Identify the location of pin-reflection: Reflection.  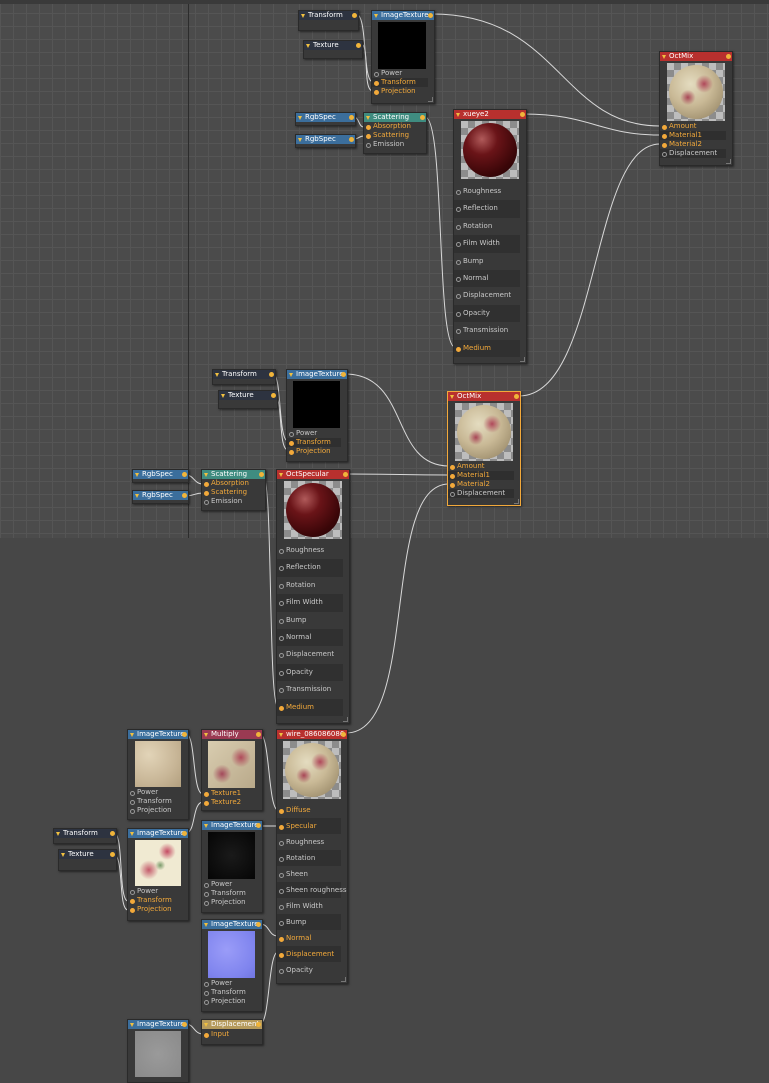
(487, 209).